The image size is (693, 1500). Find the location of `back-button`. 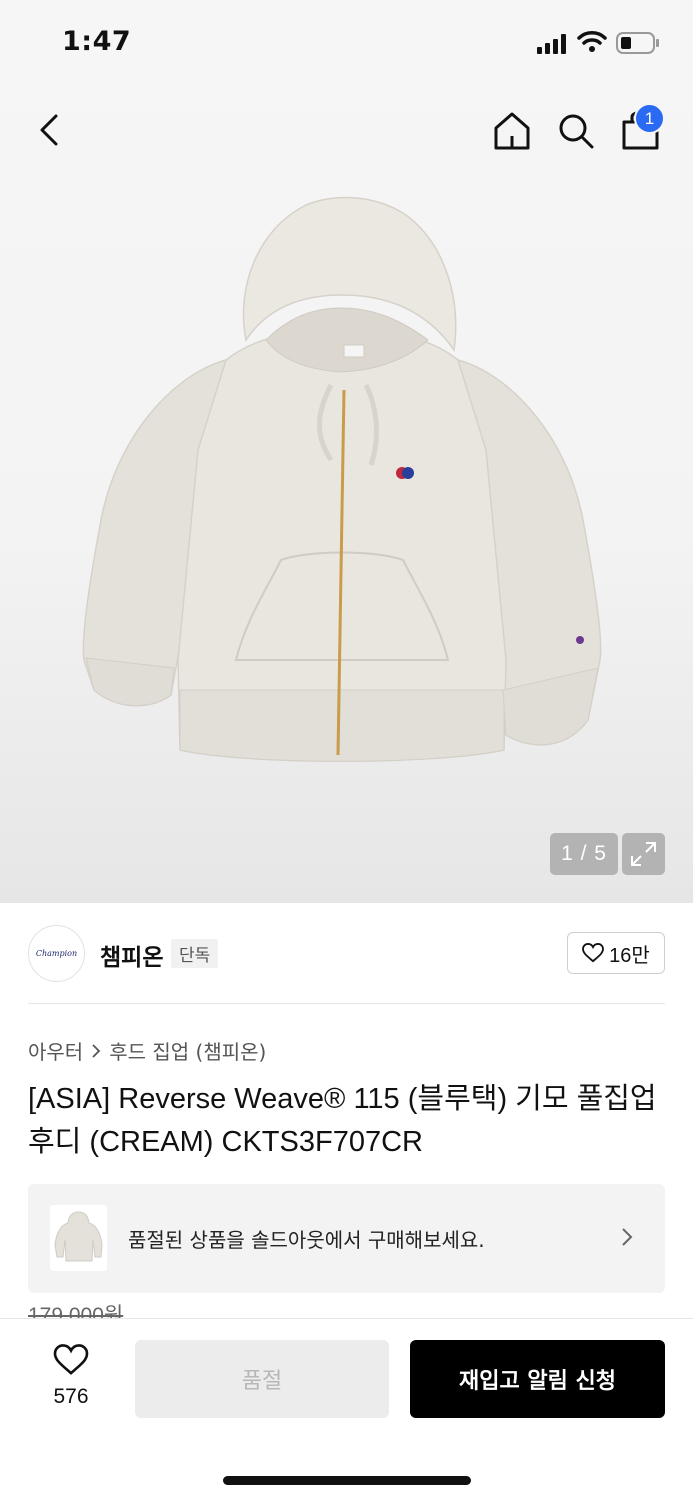

back-button is located at coordinates (50, 130).